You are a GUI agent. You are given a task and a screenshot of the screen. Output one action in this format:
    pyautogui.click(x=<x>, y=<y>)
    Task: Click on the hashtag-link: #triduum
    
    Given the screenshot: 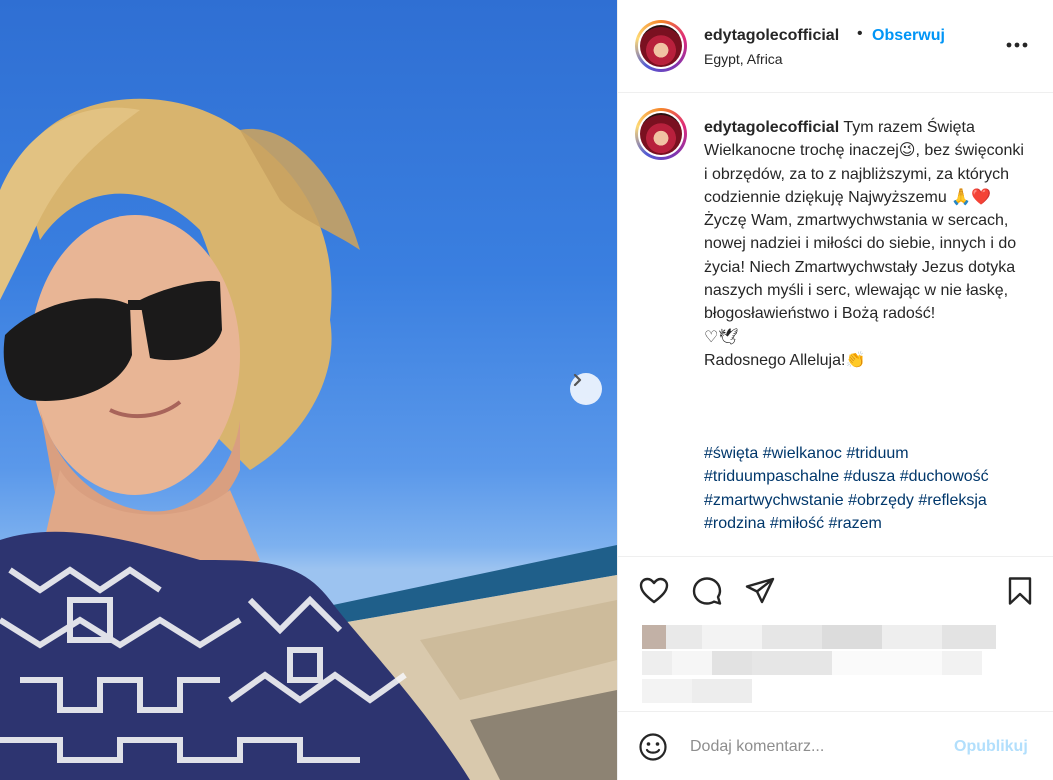 What is the action you would take?
    pyautogui.click(x=877, y=453)
    